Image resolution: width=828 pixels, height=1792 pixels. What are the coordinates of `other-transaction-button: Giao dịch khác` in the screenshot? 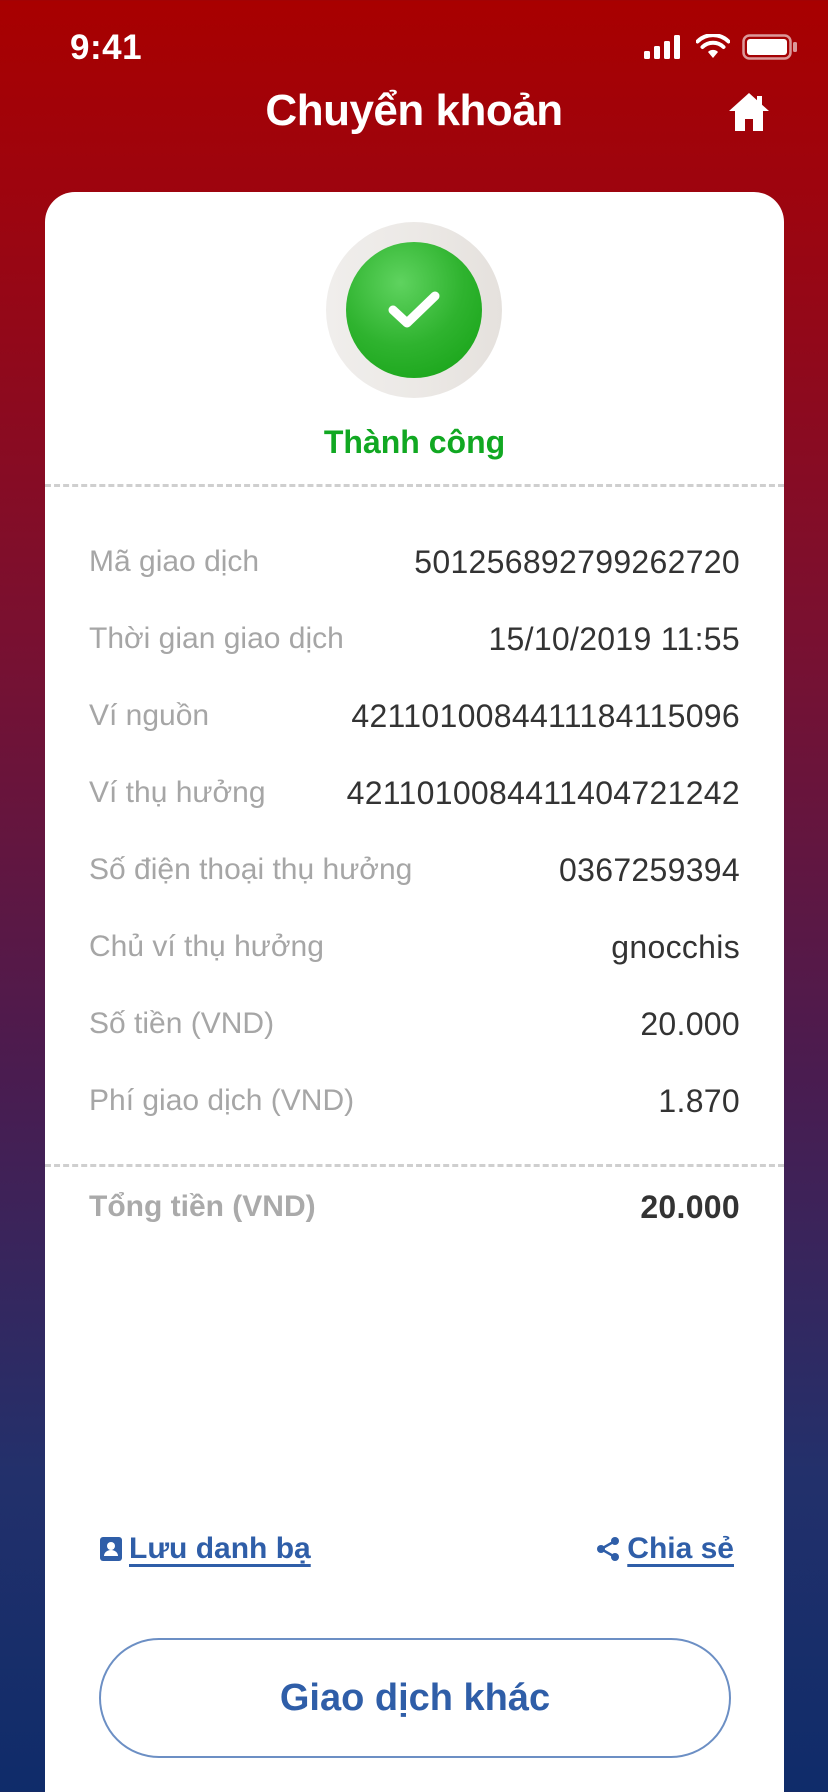 It's located at (415, 1698).